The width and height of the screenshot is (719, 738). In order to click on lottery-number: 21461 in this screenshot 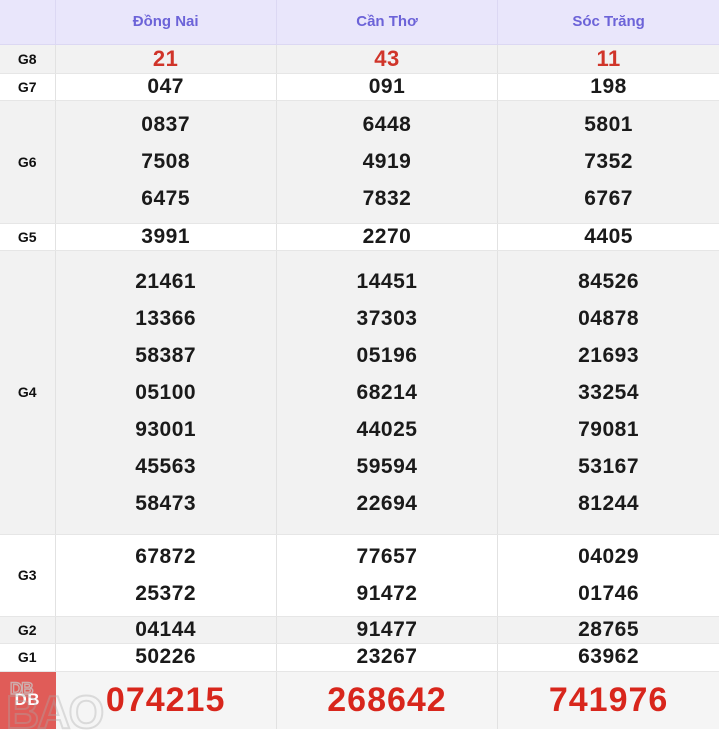, I will do `click(166, 281)`.